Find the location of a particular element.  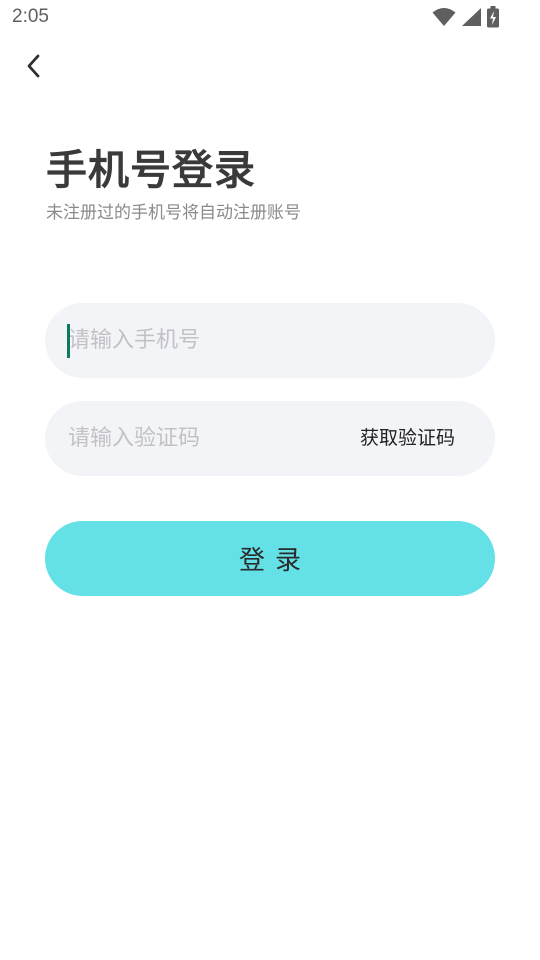

back-button is located at coordinates (34, 68).